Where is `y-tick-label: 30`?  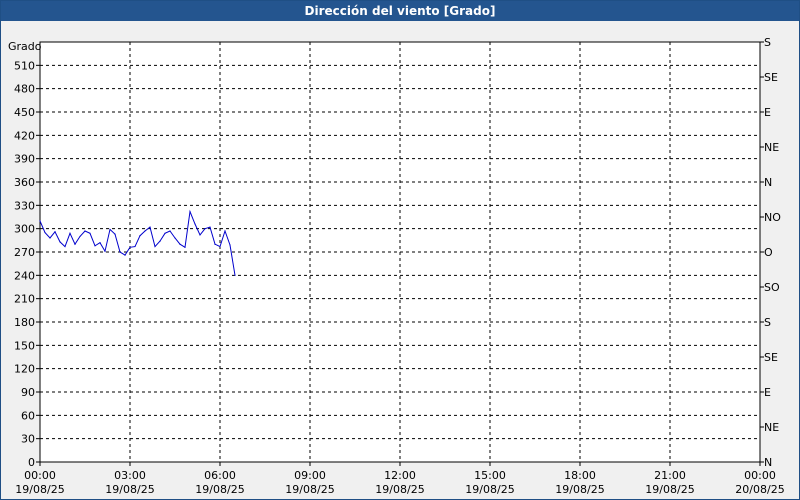 y-tick-label: 30 is located at coordinates (28, 439).